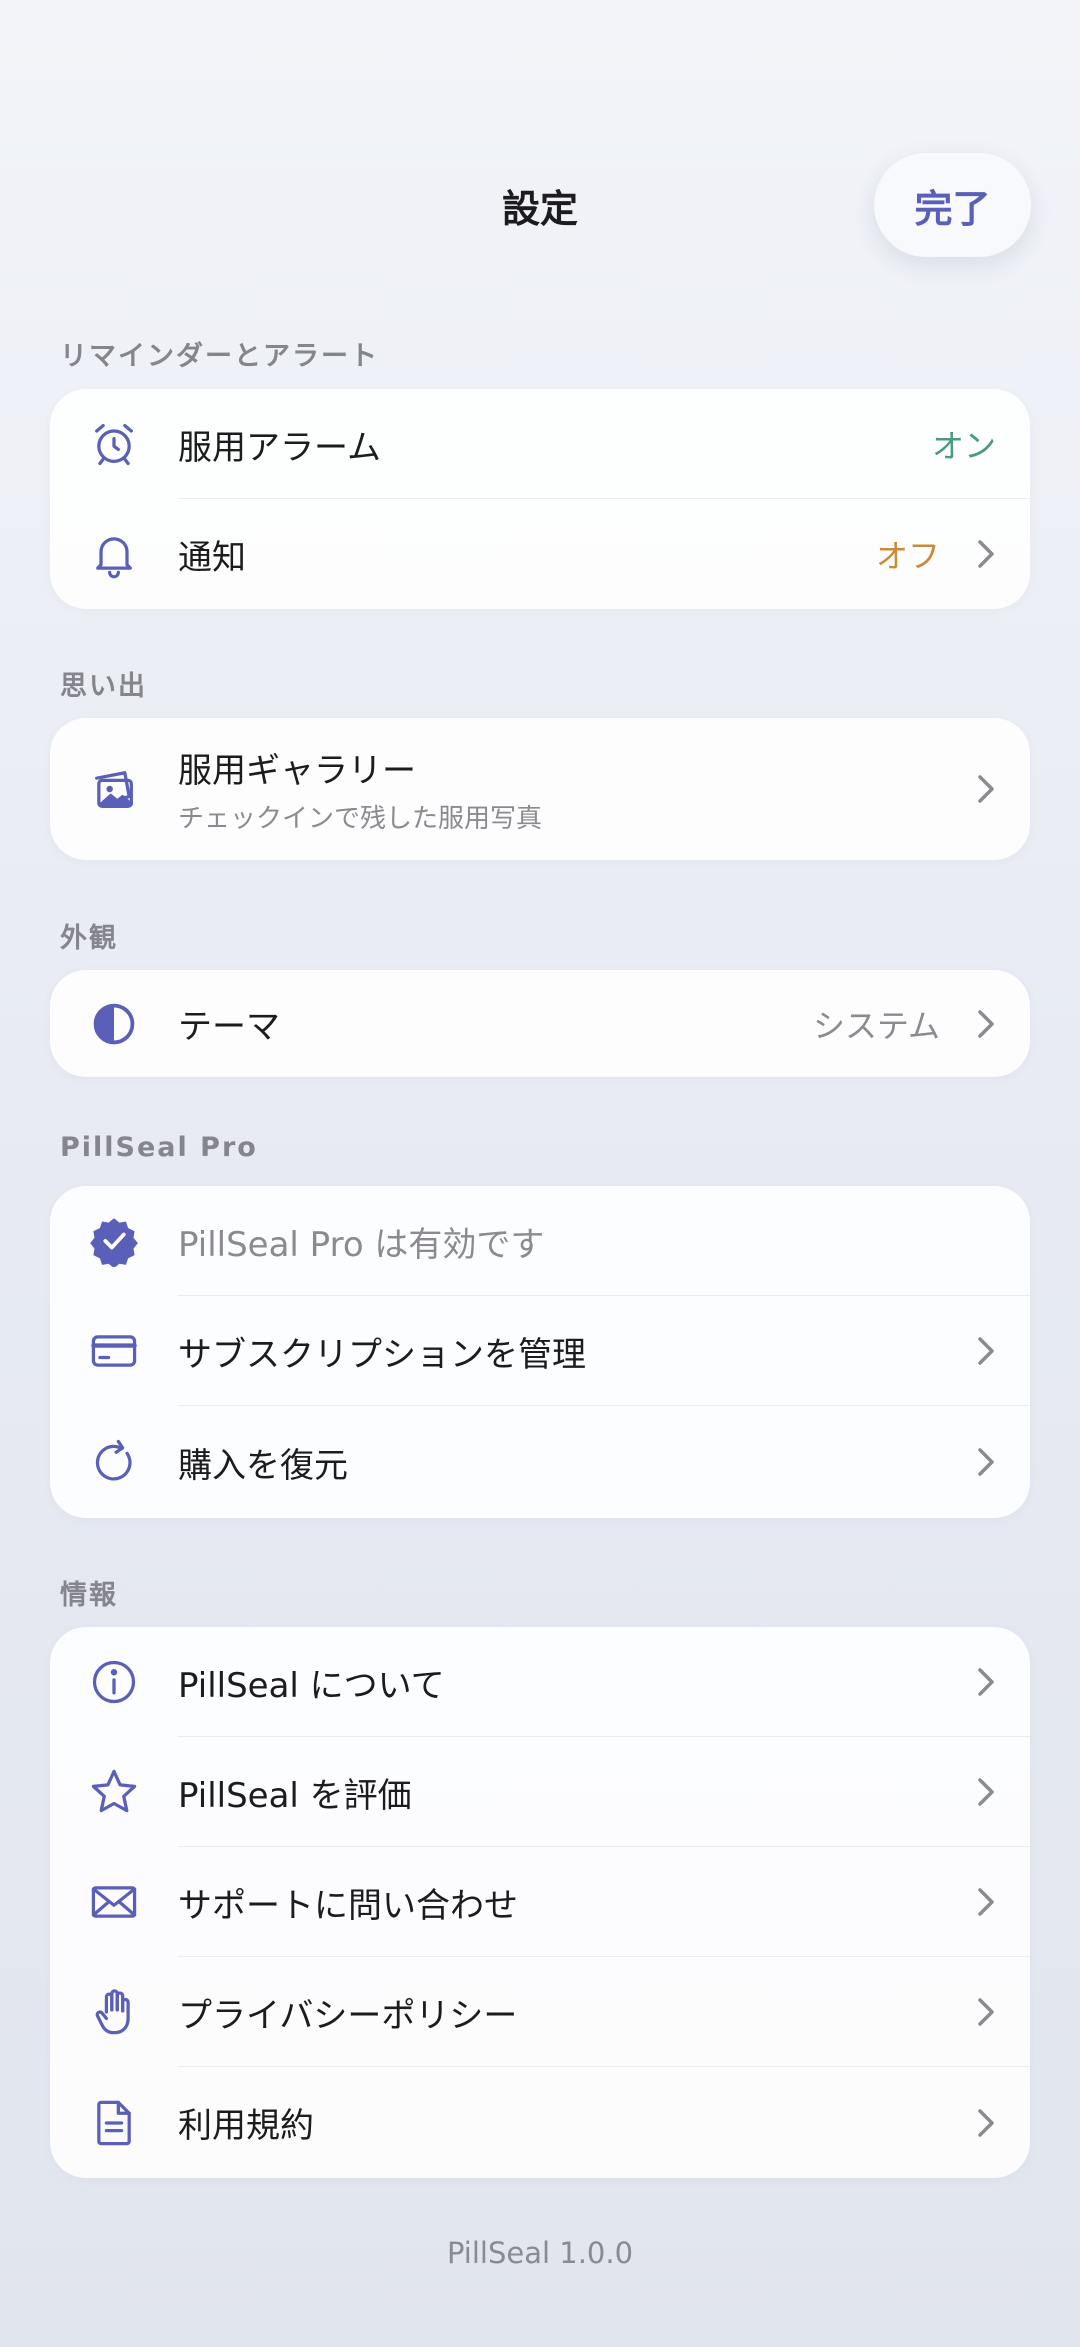 The width and height of the screenshot is (1080, 2347). I want to click on envelope-icon, so click(114, 1902).